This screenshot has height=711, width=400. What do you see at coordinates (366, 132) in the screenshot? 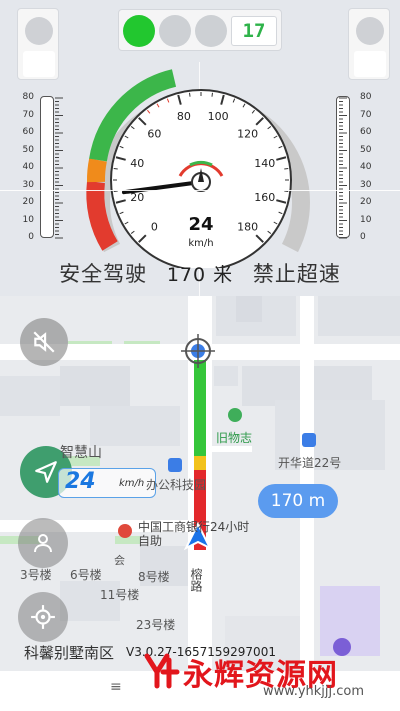
I see `right-scale-label: 60` at bounding box center [366, 132].